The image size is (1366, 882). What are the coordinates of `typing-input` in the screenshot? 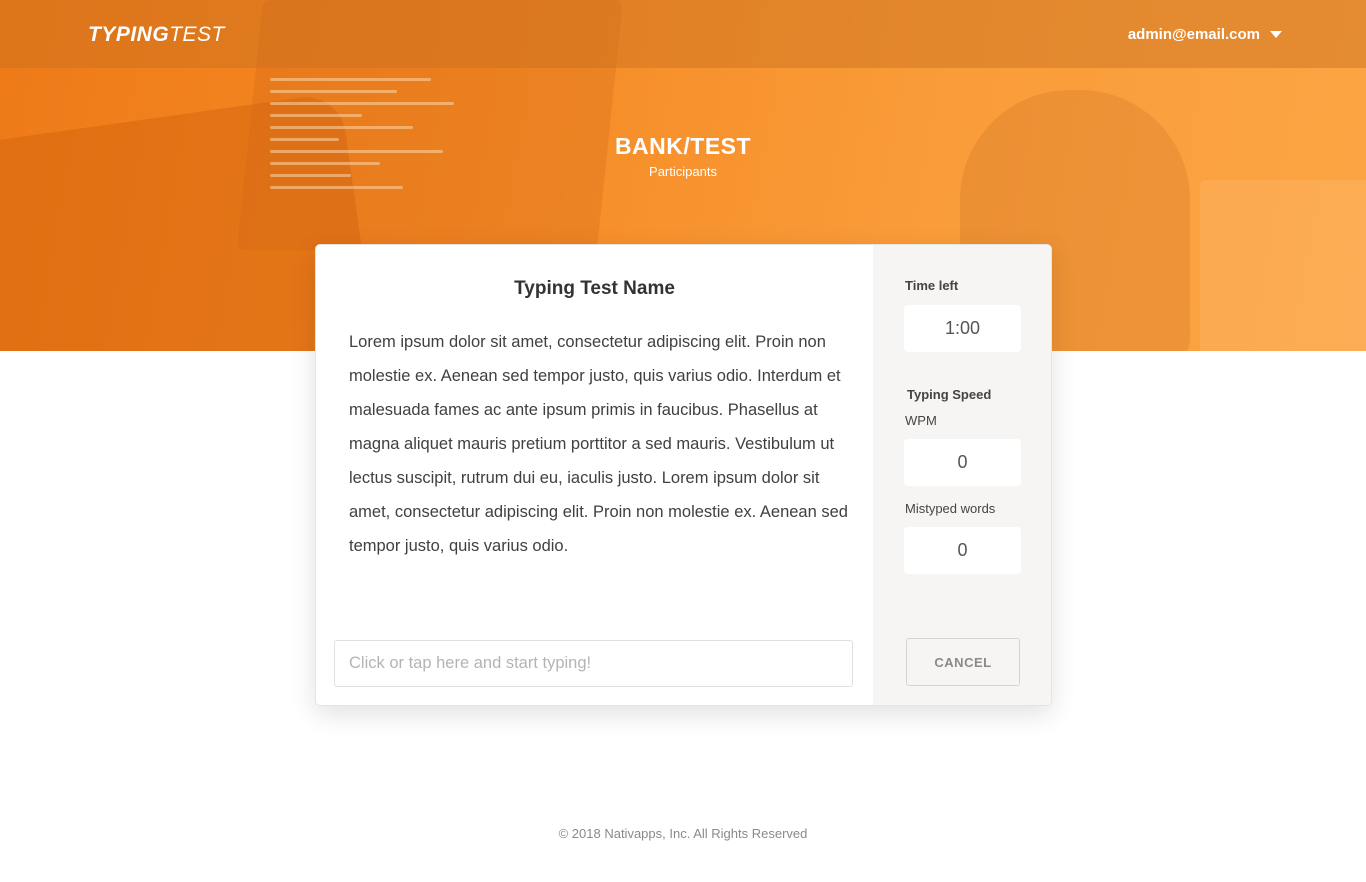 It's located at (593, 663).